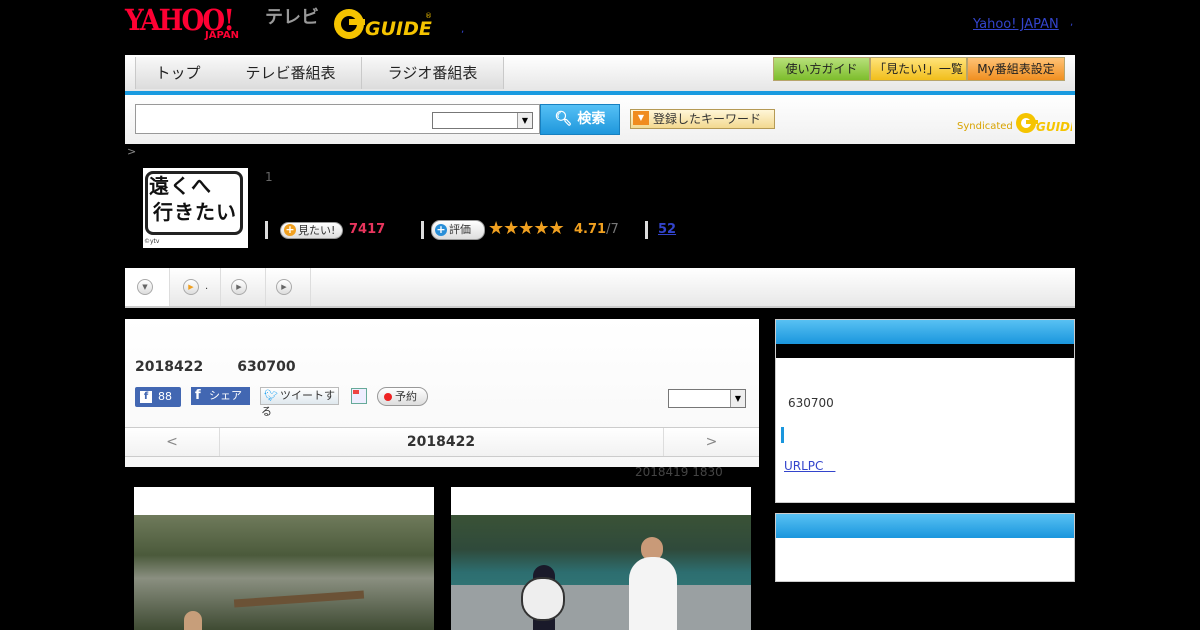  I want to click on current-date-label: 2018422, so click(441, 442).